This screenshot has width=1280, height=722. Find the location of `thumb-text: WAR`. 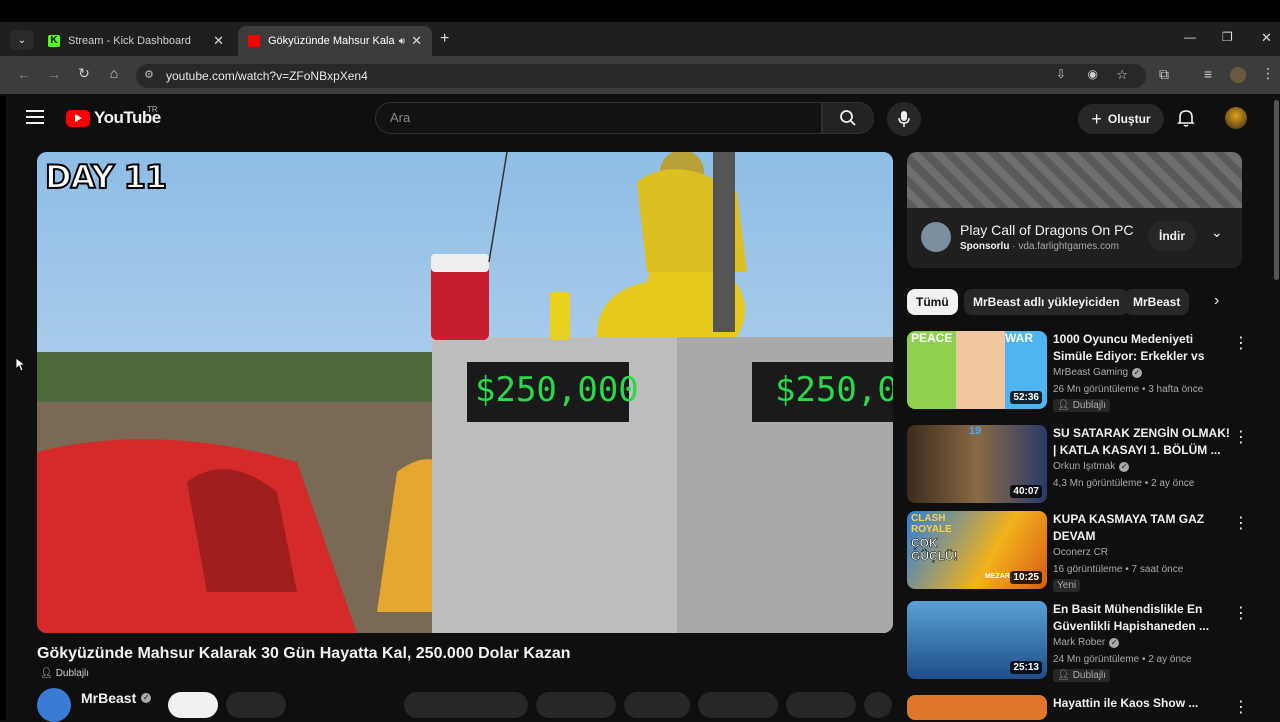

thumb-text: WAR is located at coordinates (1019, 338).